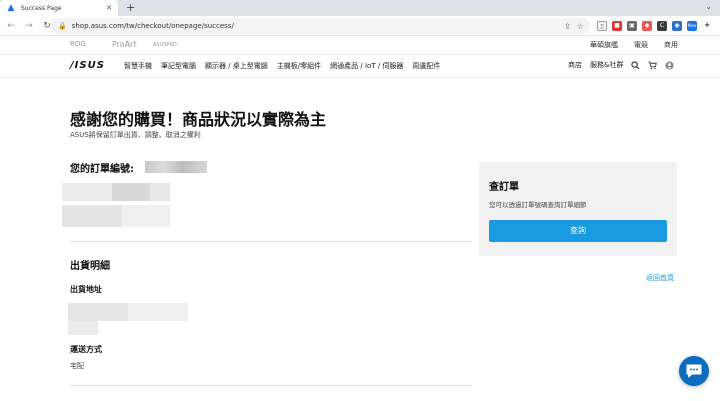 The height and width of the screenshot is (401, 720). I want to click on page-subtitle: ASUS將保留訂單出貨、調整、取消之權利, so click(135, 135).